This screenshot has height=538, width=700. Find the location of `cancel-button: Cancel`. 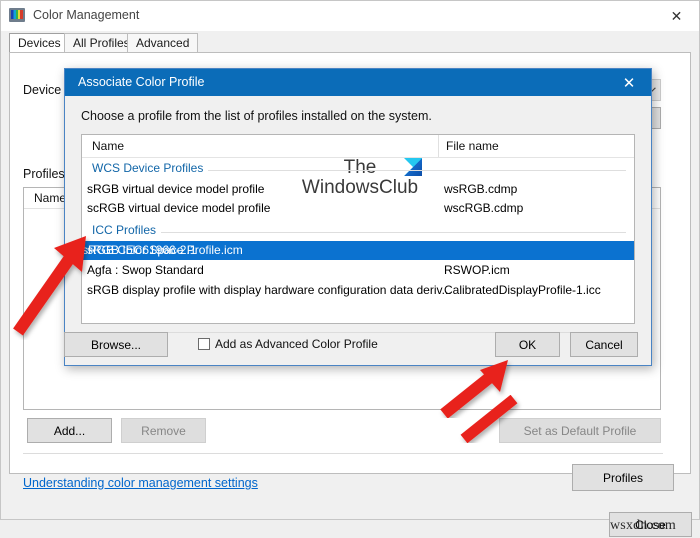

cancel-button: Cancel is located at coordinates (604, 344).